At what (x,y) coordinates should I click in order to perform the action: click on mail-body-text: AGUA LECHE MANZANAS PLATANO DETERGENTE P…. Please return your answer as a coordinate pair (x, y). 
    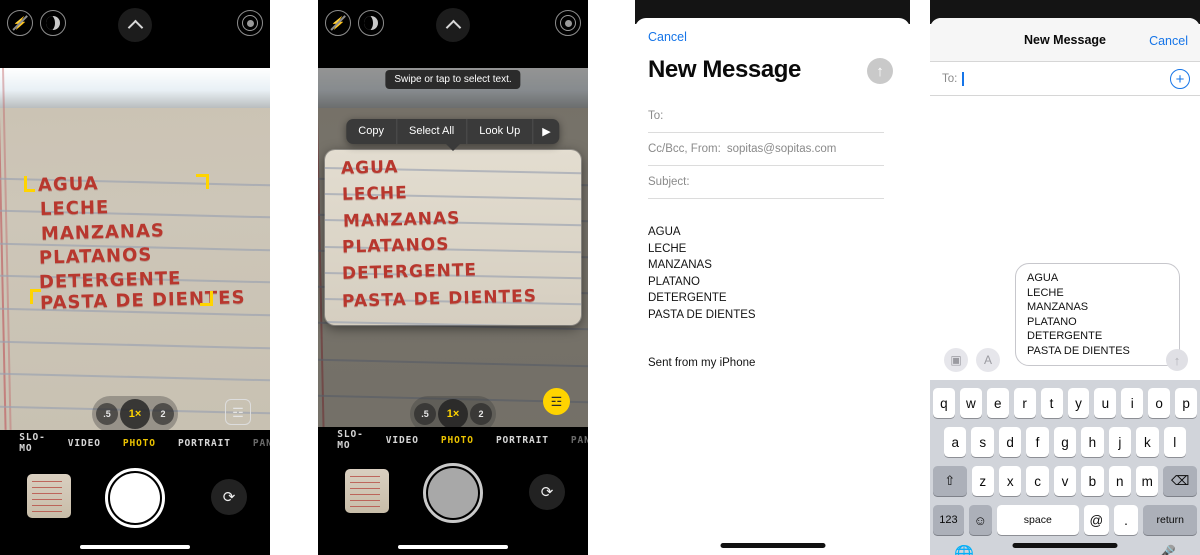
    Looking at the image, I should click on (768, 273).